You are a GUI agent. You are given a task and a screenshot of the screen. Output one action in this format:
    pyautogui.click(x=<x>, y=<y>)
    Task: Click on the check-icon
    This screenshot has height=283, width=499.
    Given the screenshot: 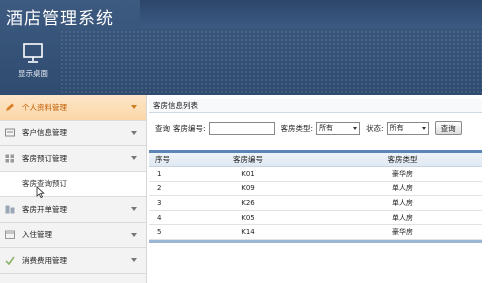 What is the action you would take?
    pyautogui.click(x=10, y=260)
    